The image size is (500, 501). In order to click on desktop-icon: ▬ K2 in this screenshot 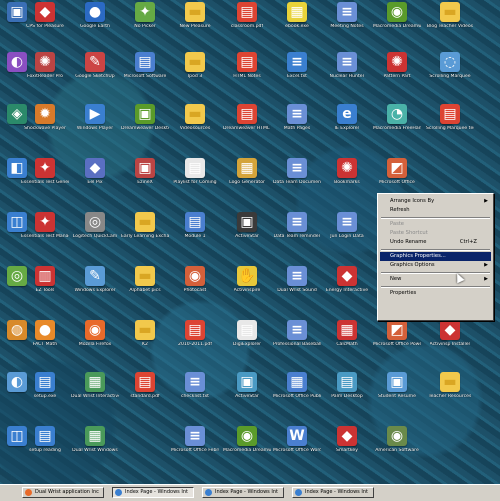, I will do `click(145, 344)`.